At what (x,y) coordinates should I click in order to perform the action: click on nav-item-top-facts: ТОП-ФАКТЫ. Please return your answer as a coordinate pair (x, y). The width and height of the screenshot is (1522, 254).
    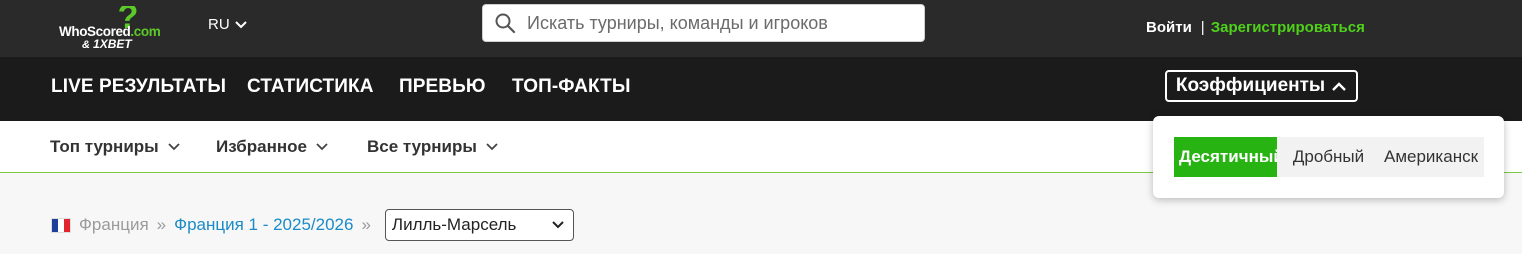
    Looking at the image, I should click on (571, 87).